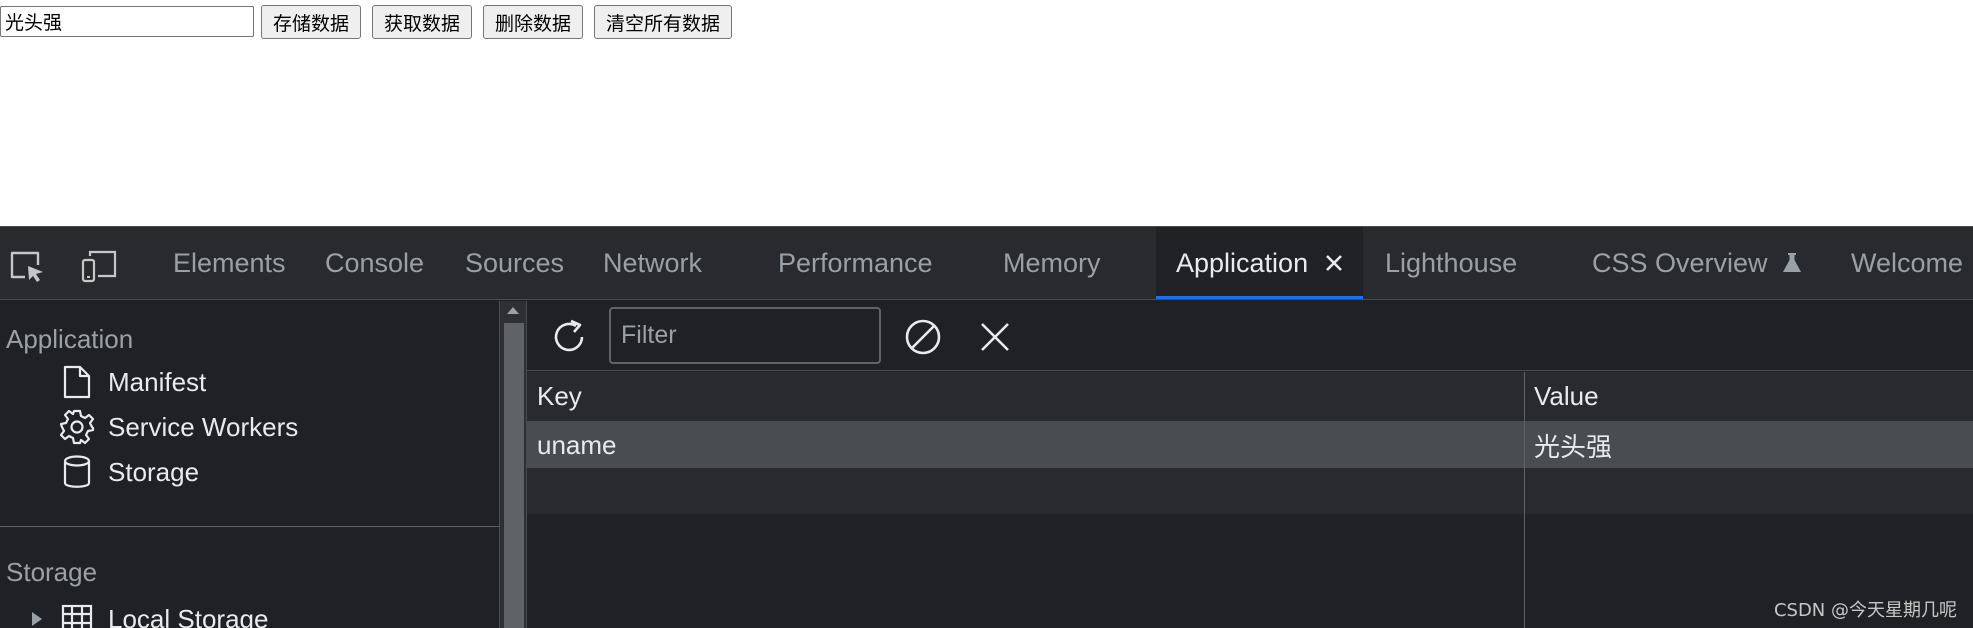 The width and height of the screenshot is (1973, 628). I want to click on watermark-text: CSDN @今天星期几呢, so click(1865, 610).